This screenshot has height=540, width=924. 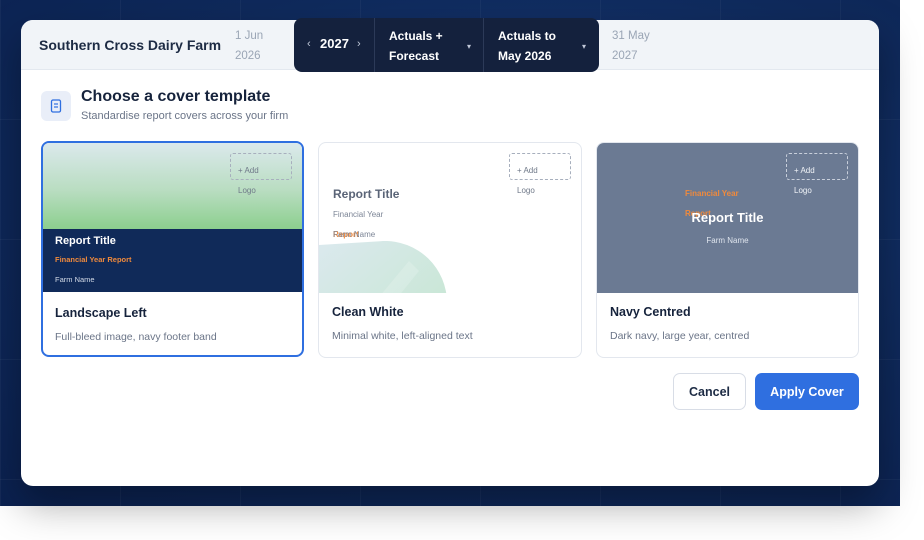 What do you see at coordinates (93, 259) in the screenshot?
I see `preview-fy-report: Financial Year Report` at bounding box center [93, 259].